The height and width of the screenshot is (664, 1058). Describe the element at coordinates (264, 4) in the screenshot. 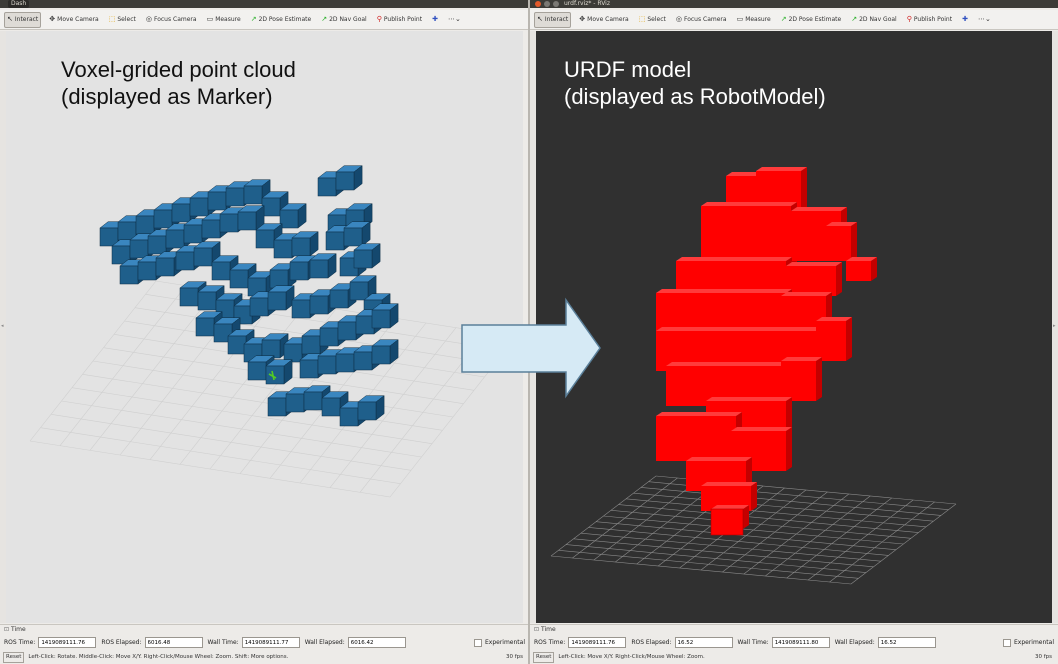

I see `left-title-bar: Dash` at that location.